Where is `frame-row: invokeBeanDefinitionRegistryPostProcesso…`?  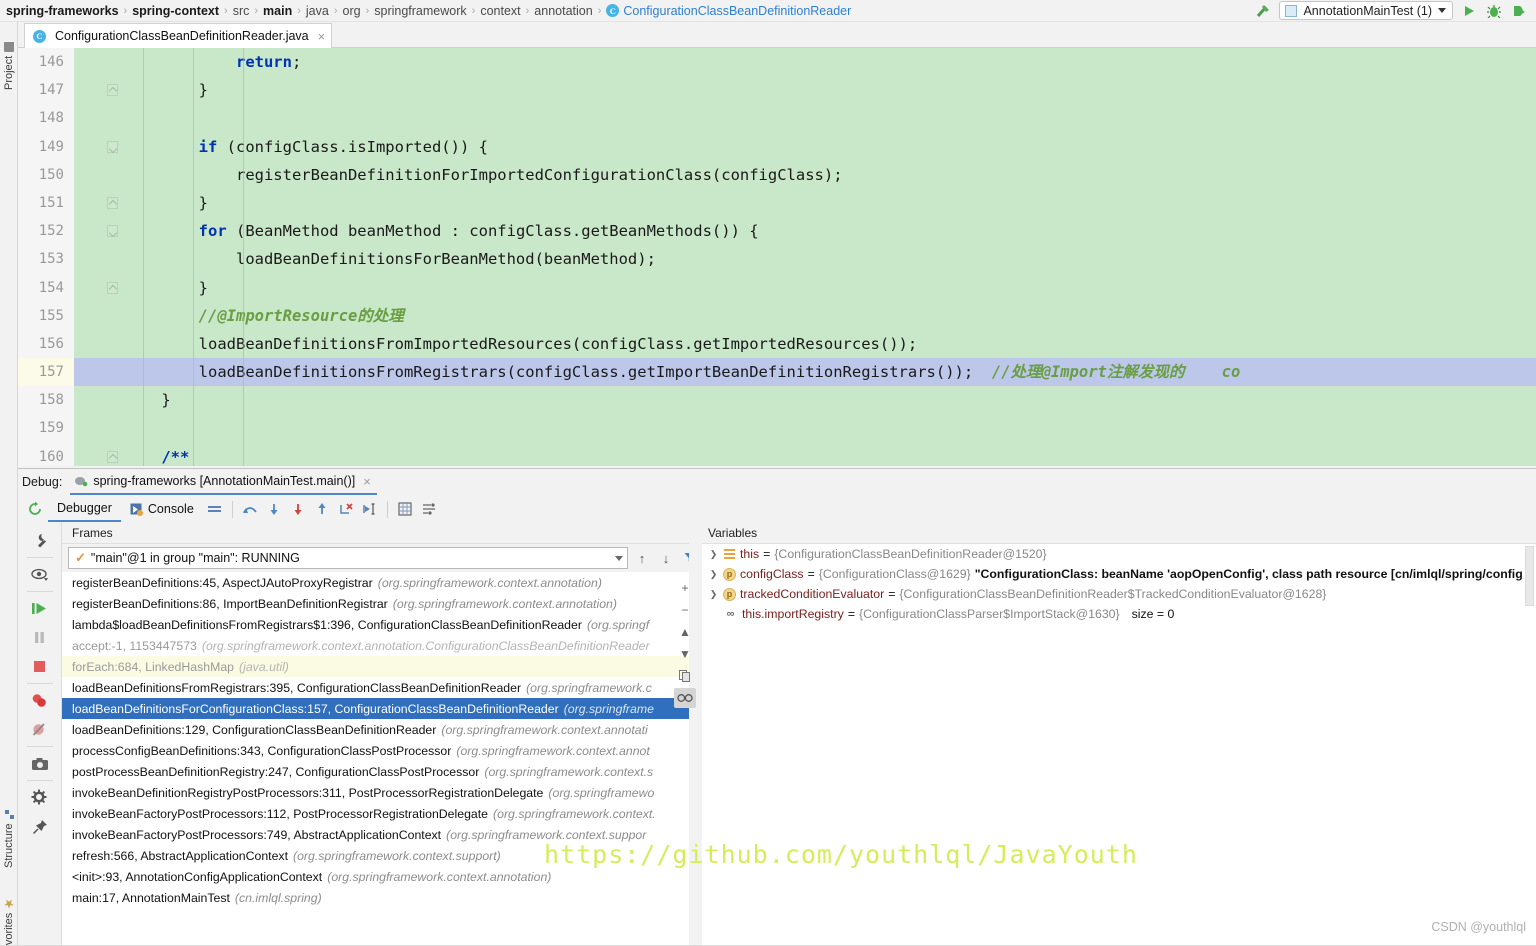
frame-row: invokeBeanDefinitionRegistryPostProcesso… is located at coordinates (382, 792).